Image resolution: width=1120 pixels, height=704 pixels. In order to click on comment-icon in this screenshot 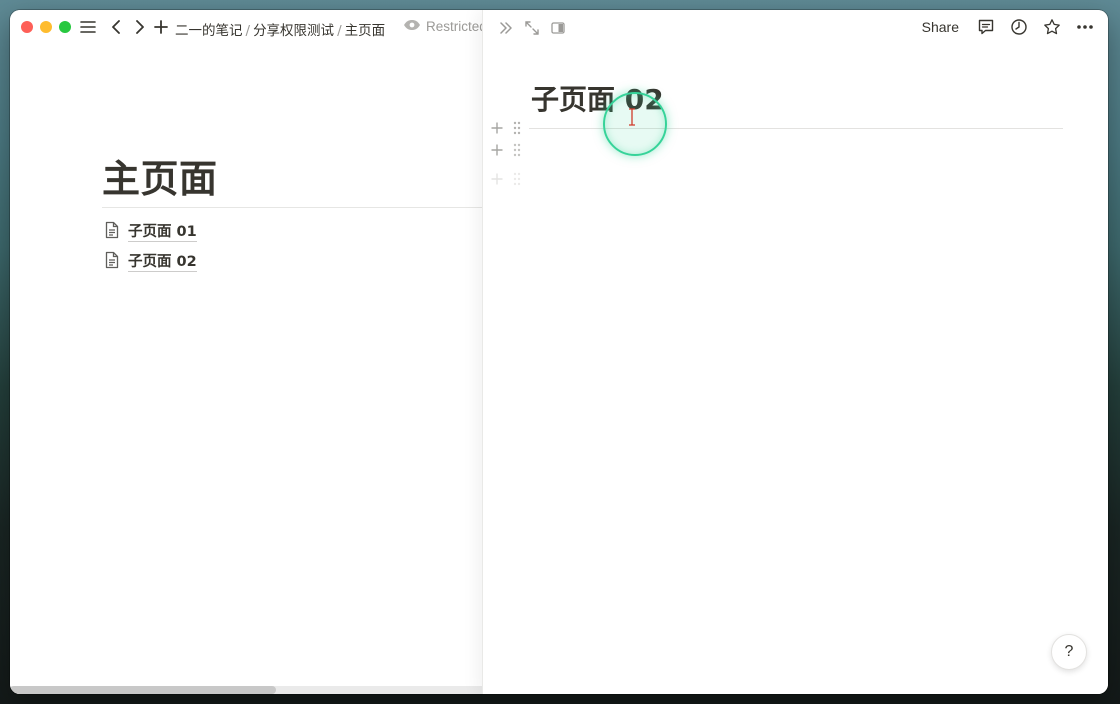, I will do `click(986, 27)`.